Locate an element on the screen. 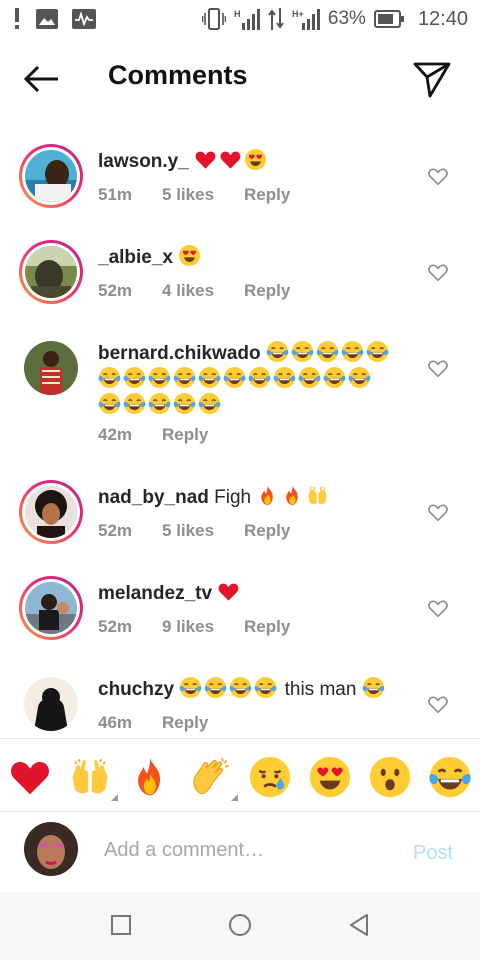  comment-input is located at coordinates (249, 850).